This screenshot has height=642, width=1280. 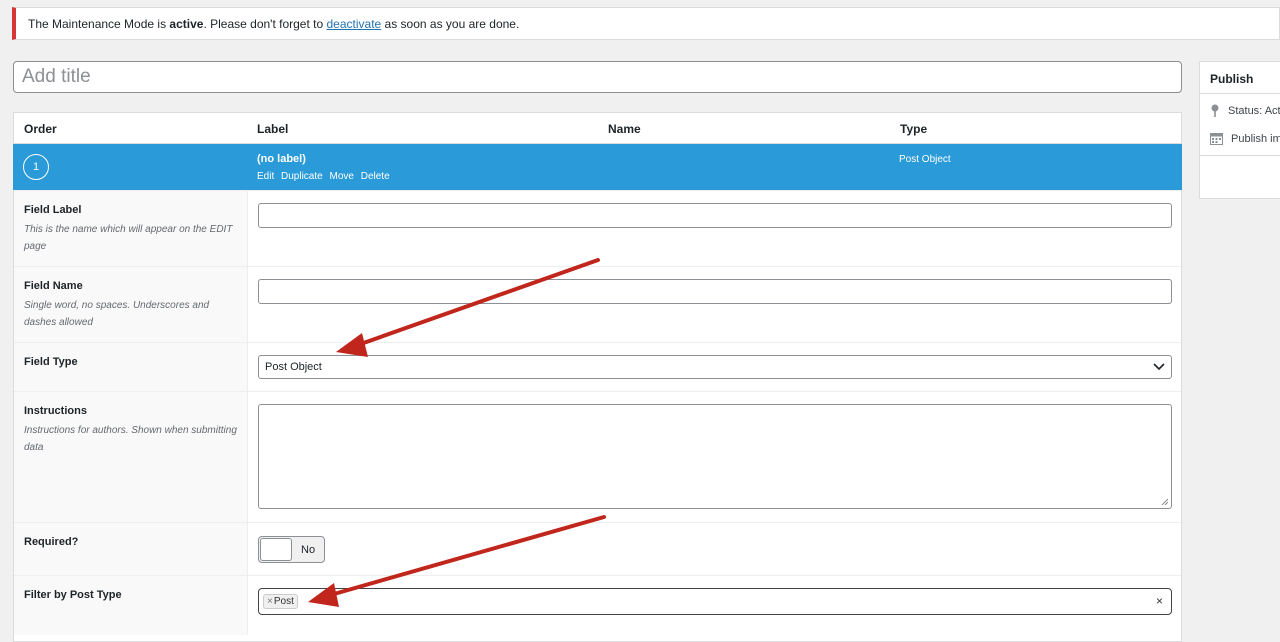 I want to click on setting-title: Field Label, so click(x=53, y=210).